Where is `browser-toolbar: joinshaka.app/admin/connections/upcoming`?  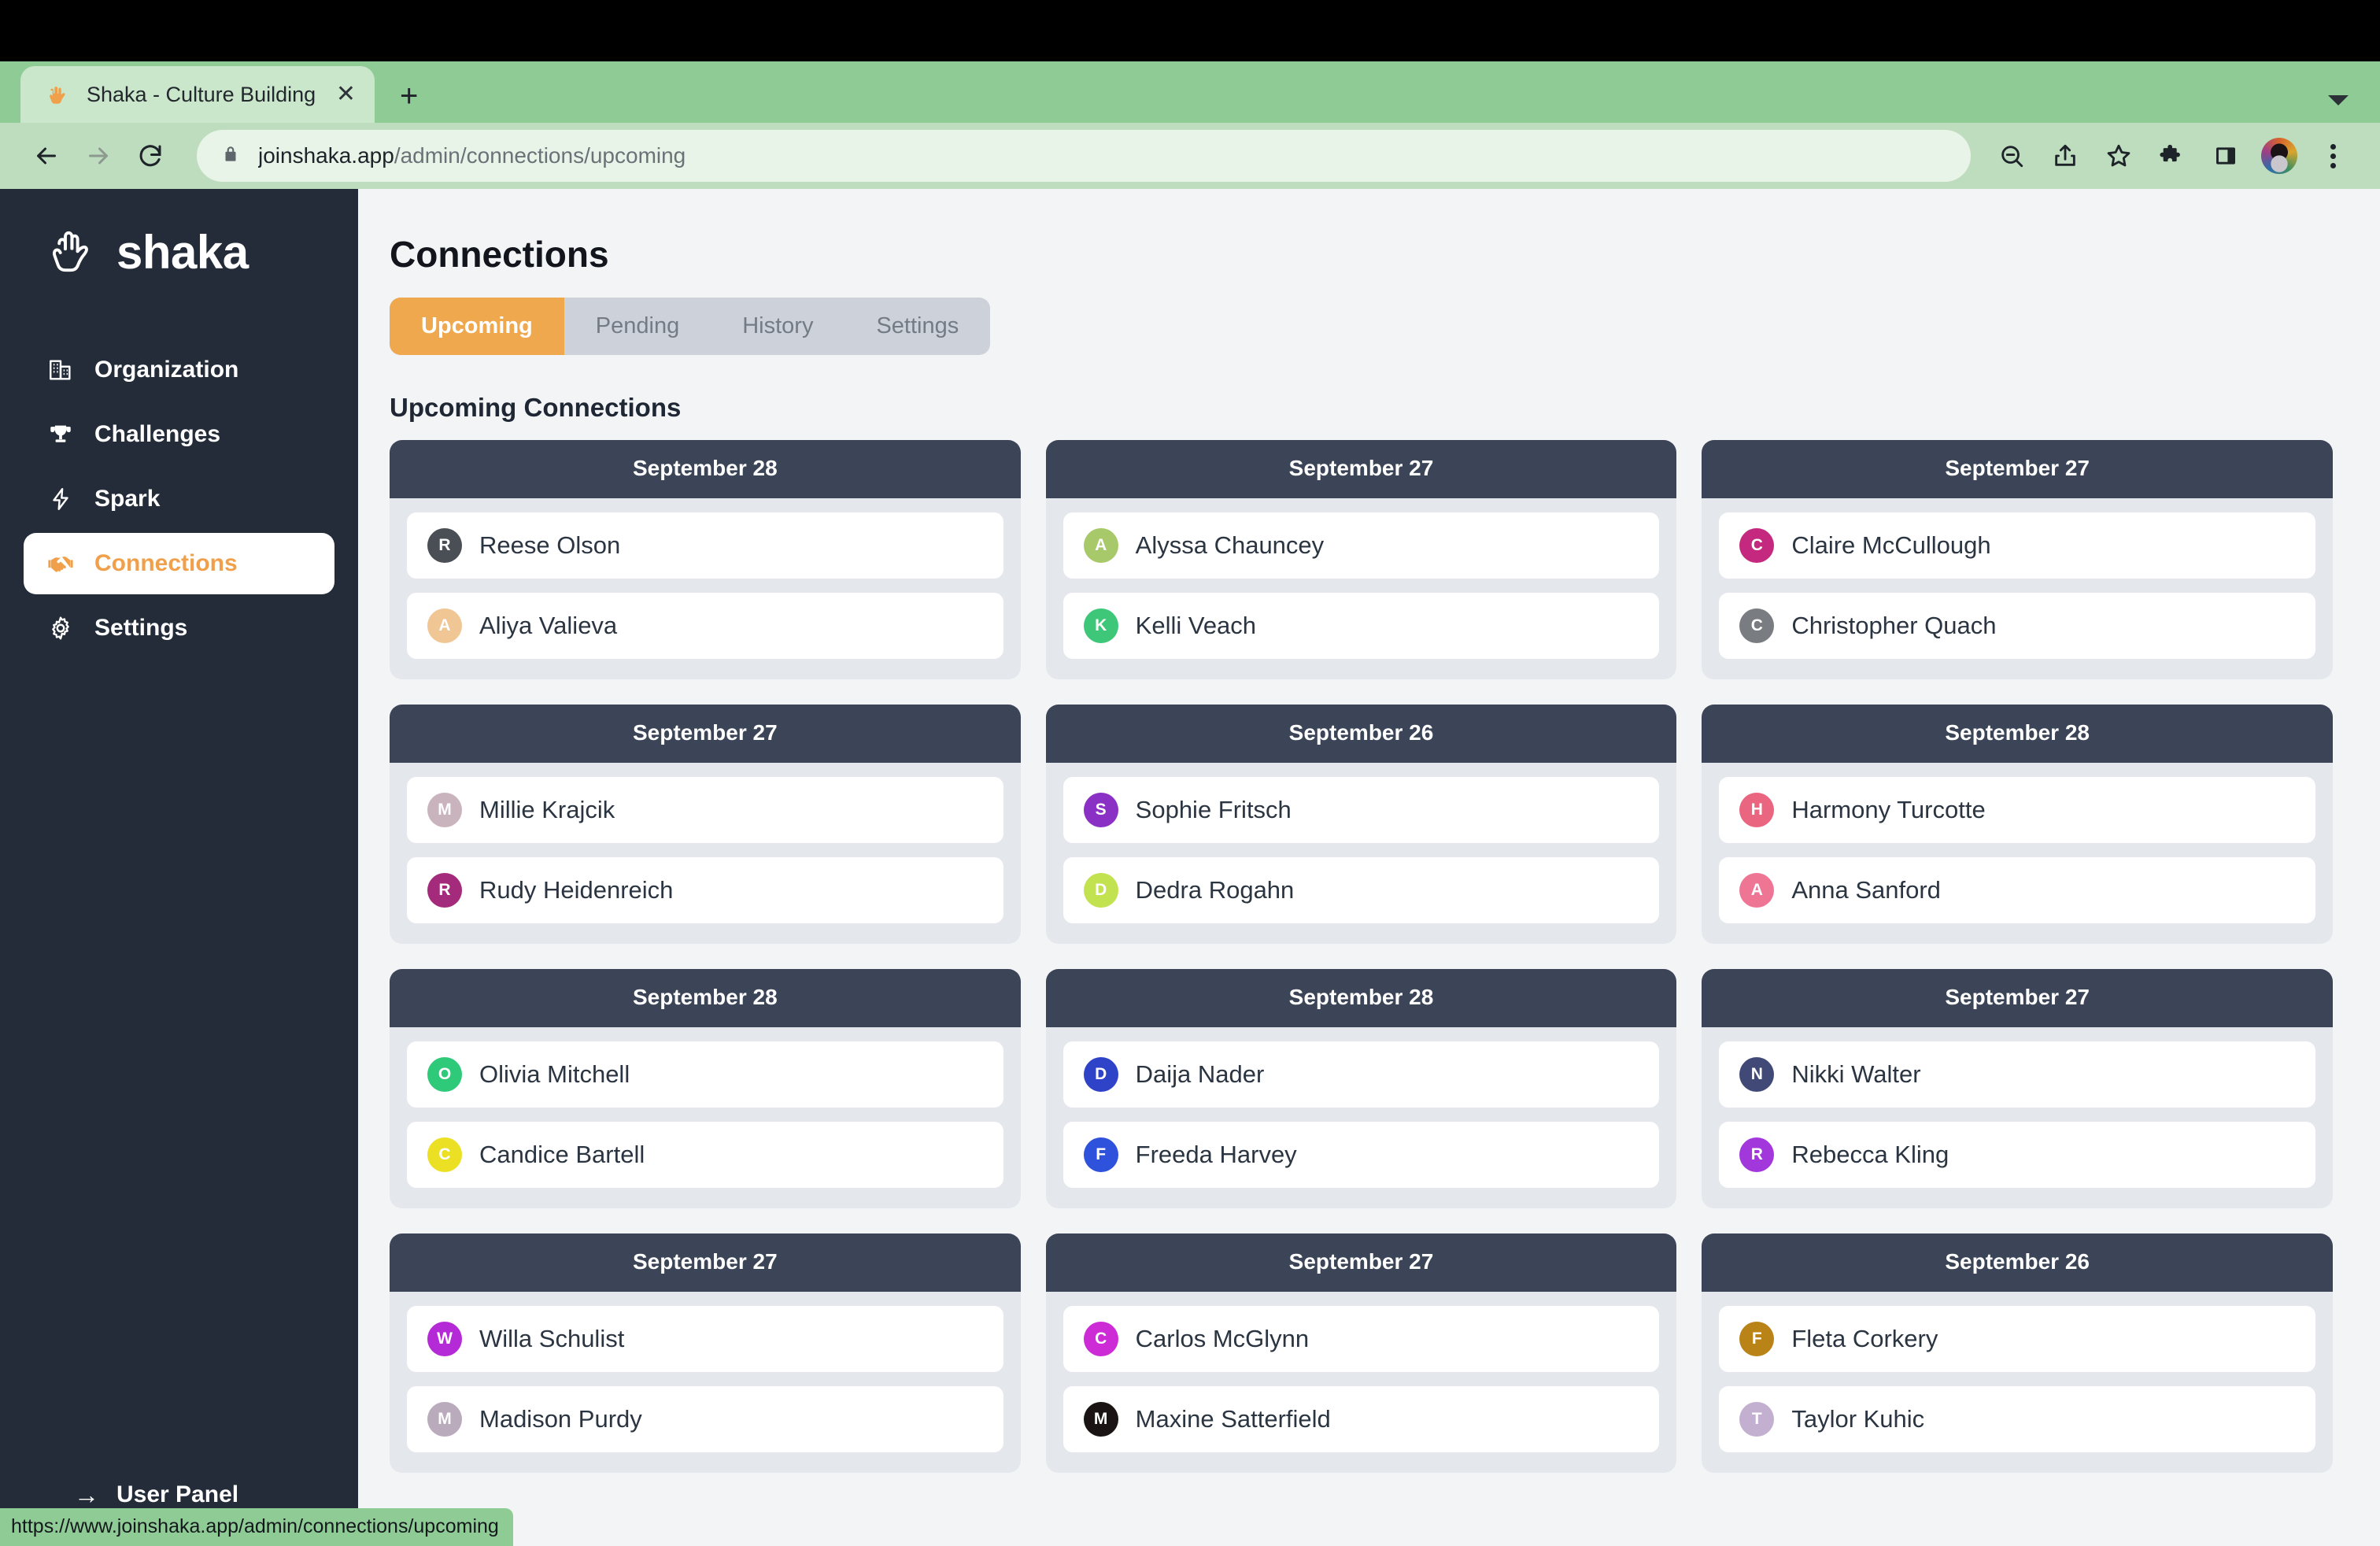
browser-toolbar: joinshaka.app/admin/connections/upcoming is located at coordinates (1190, 156).